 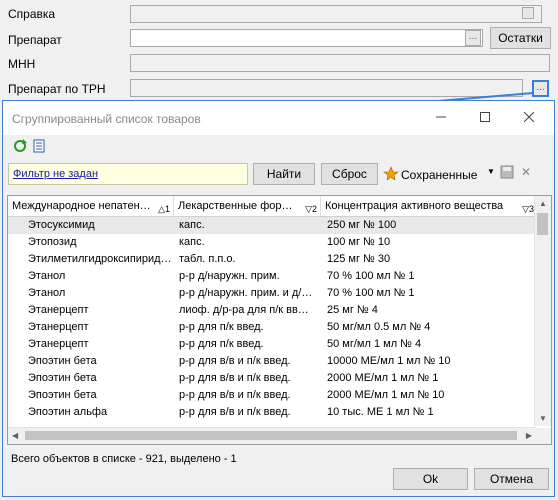 I want to click on filter-link: Фильтр не задан, so click(x=128, y=174).